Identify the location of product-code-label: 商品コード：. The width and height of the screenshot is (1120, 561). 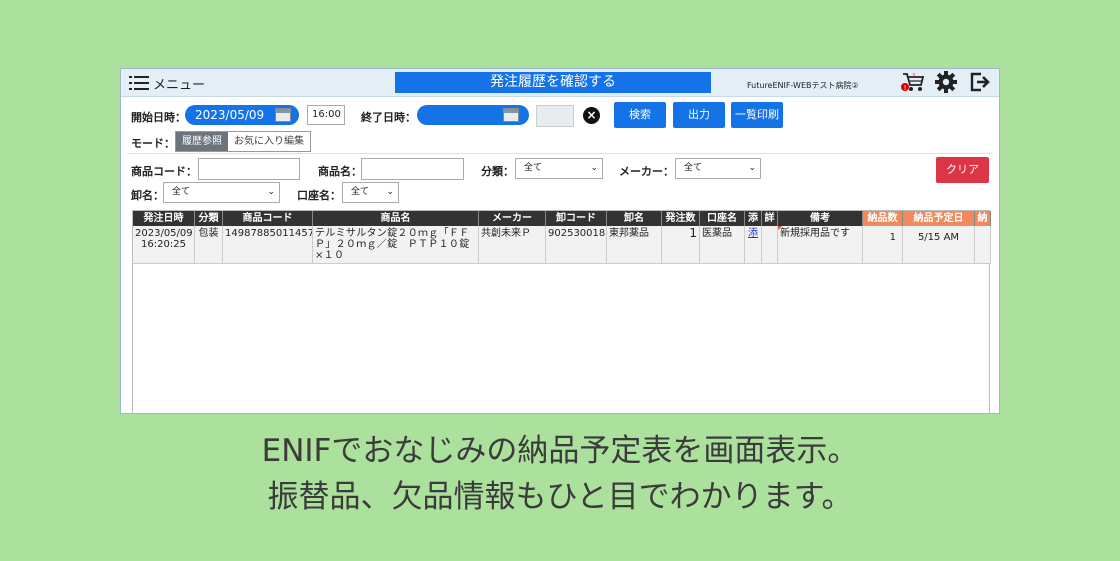
(164, 171).